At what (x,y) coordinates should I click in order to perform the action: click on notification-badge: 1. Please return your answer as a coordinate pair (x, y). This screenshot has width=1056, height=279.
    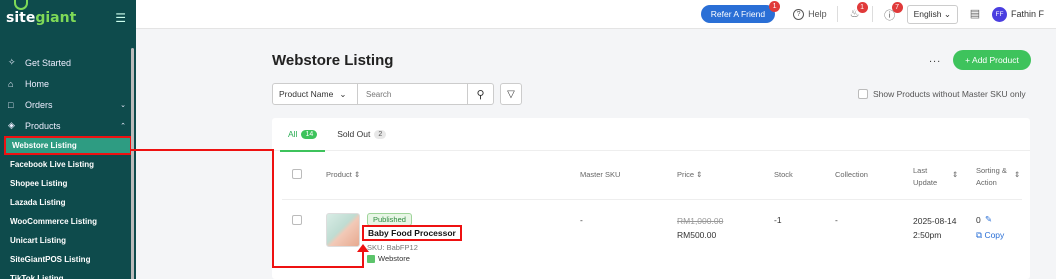
    Looking at the image, I should click on (862, 7).